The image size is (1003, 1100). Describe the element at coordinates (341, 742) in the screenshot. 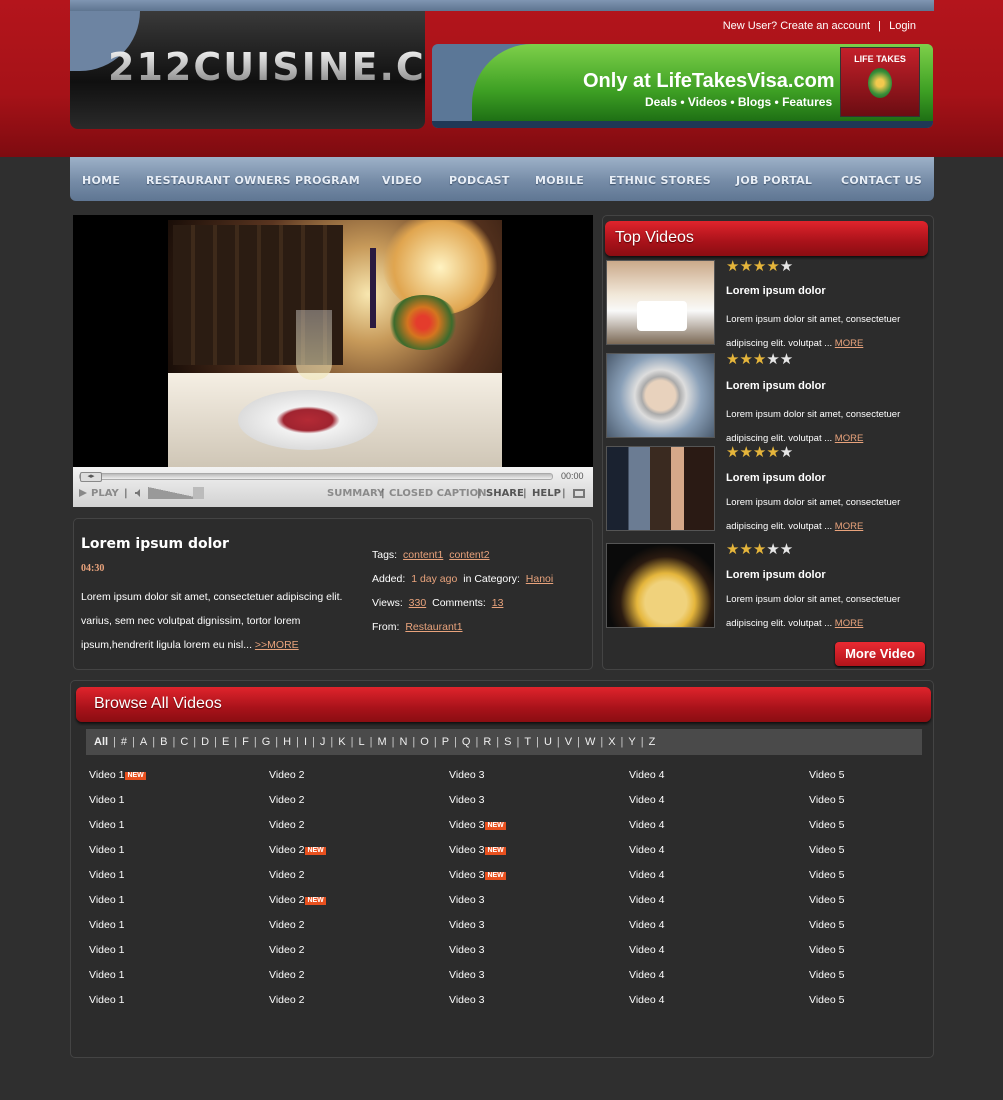

I see `letter-filter-k: K` at that location.